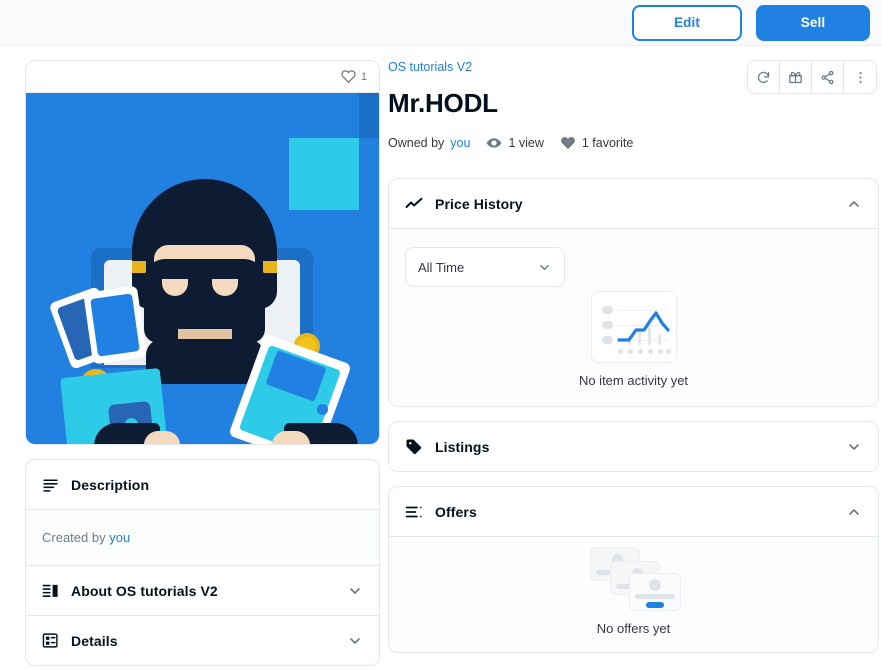 The height and width of the screenshot is (670, 882). Describe the element at coordinates (50, 590) in the screenshot. I see `about-collection-icon` at that location.